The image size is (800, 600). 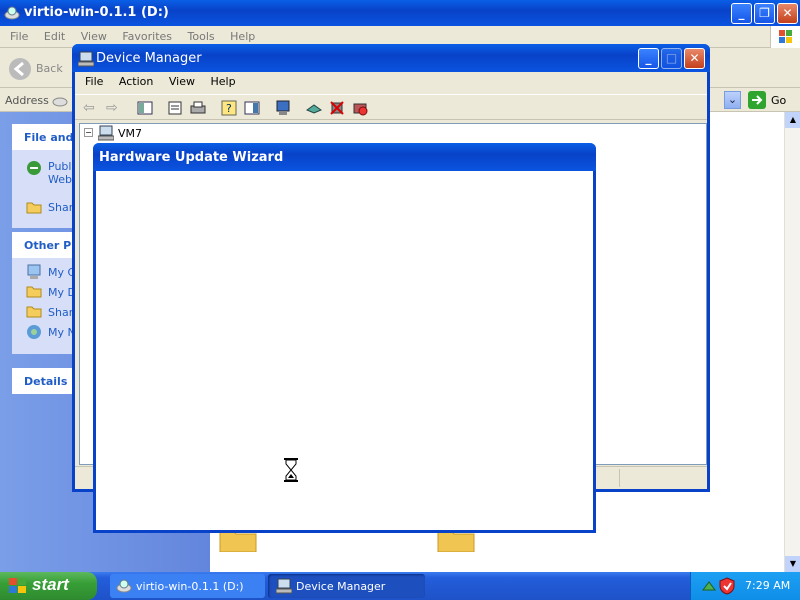 What do you see at coordinates (252, 108) in the screenshot?
I see `show-hide-action-pane-icon` at bounding box center [252, 108].